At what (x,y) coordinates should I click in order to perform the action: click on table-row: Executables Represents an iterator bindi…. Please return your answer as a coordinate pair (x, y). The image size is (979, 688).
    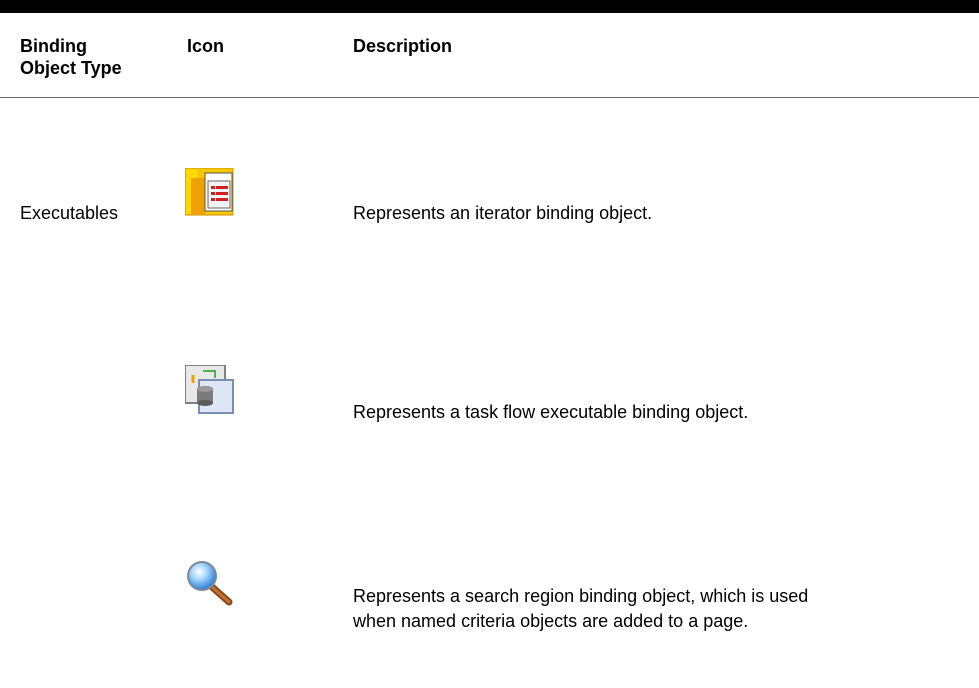
    Looking at the image, I should click on (489, 213).